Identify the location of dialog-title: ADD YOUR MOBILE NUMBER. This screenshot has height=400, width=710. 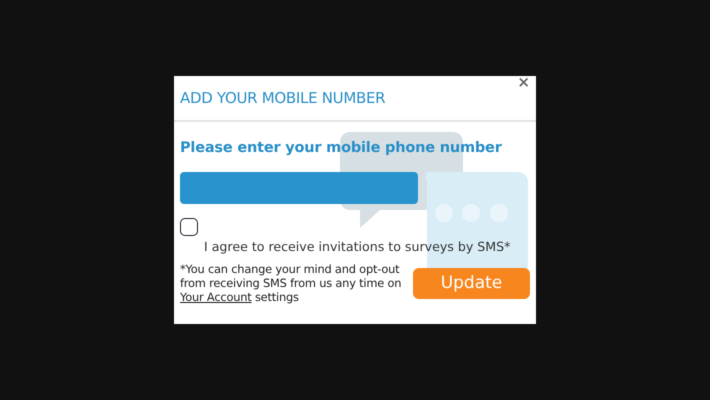
(283, 98).